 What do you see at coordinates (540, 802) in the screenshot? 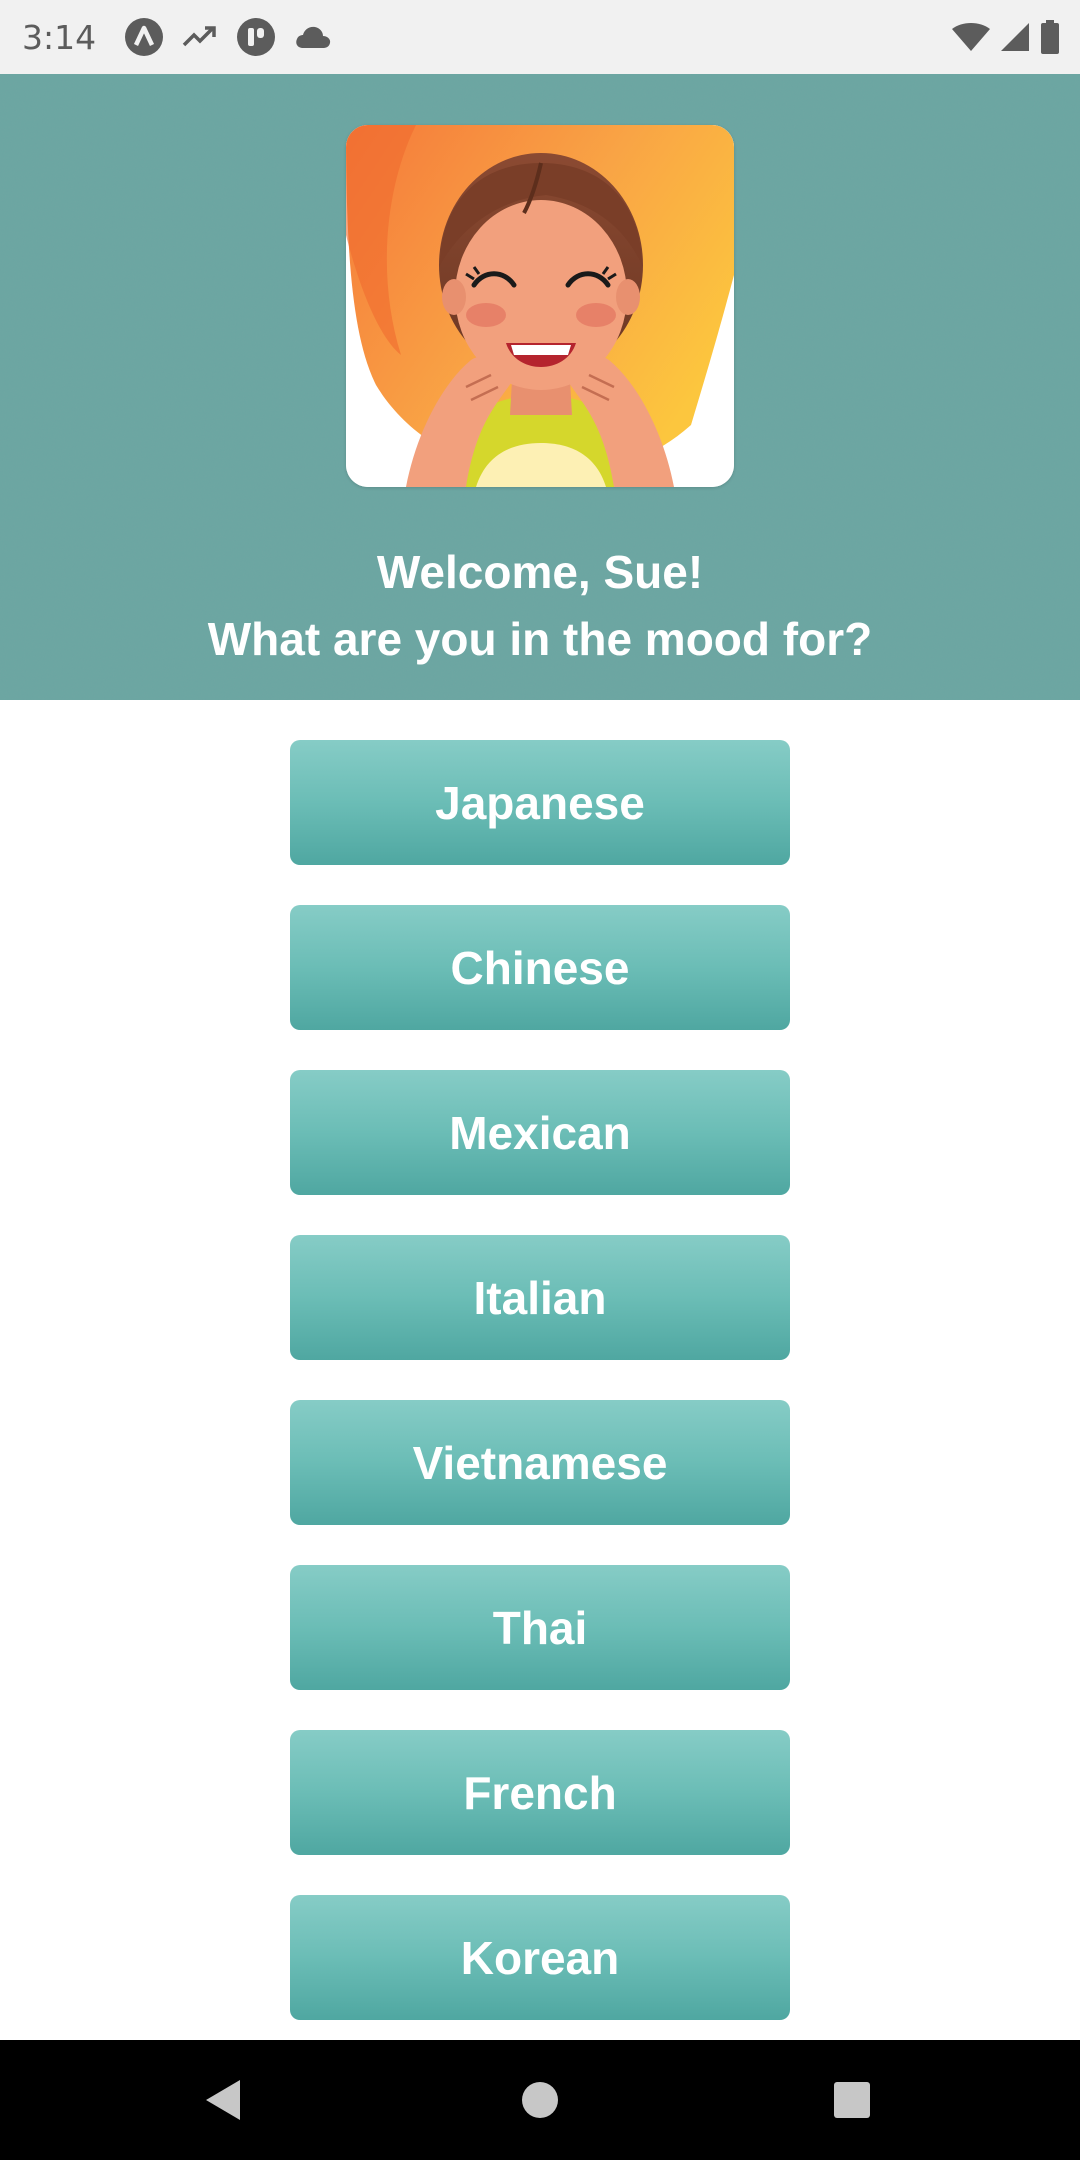
I see `cuisine-button-japanese: Japanese` at bounding box center [540, 802].